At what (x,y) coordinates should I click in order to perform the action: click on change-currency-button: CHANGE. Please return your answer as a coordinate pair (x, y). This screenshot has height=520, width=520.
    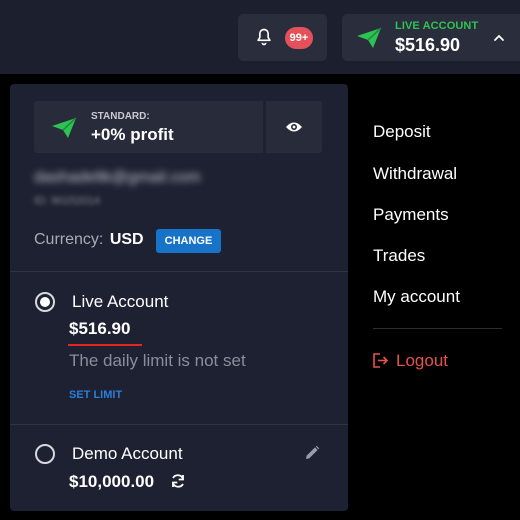
    Looking at the image, I should click on (188, 241).